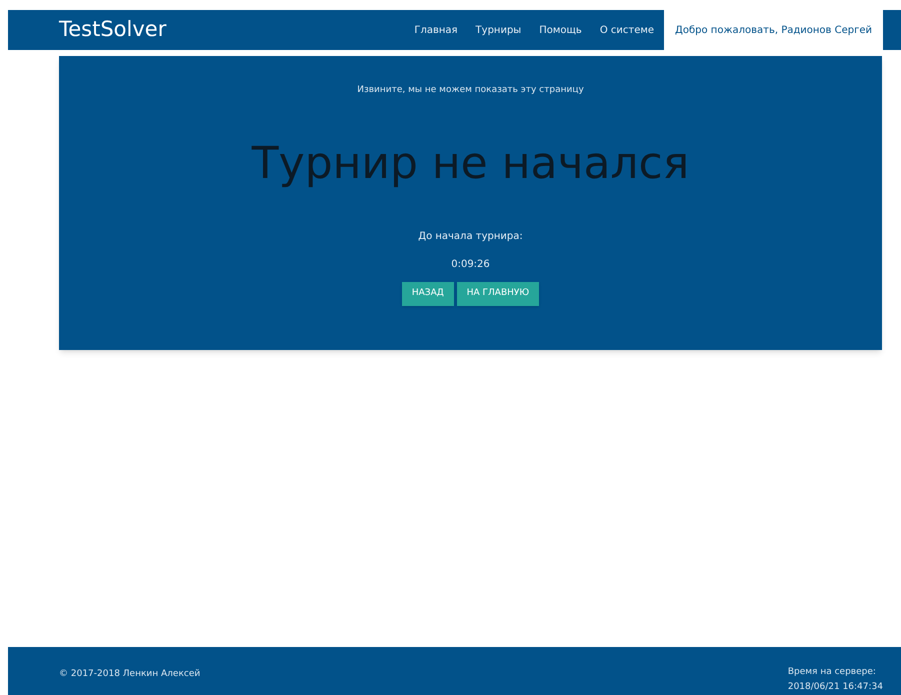  Describe the element at coordinates (112, 30) in the screenshot. I see `brand-link: TestSolver` at that location.